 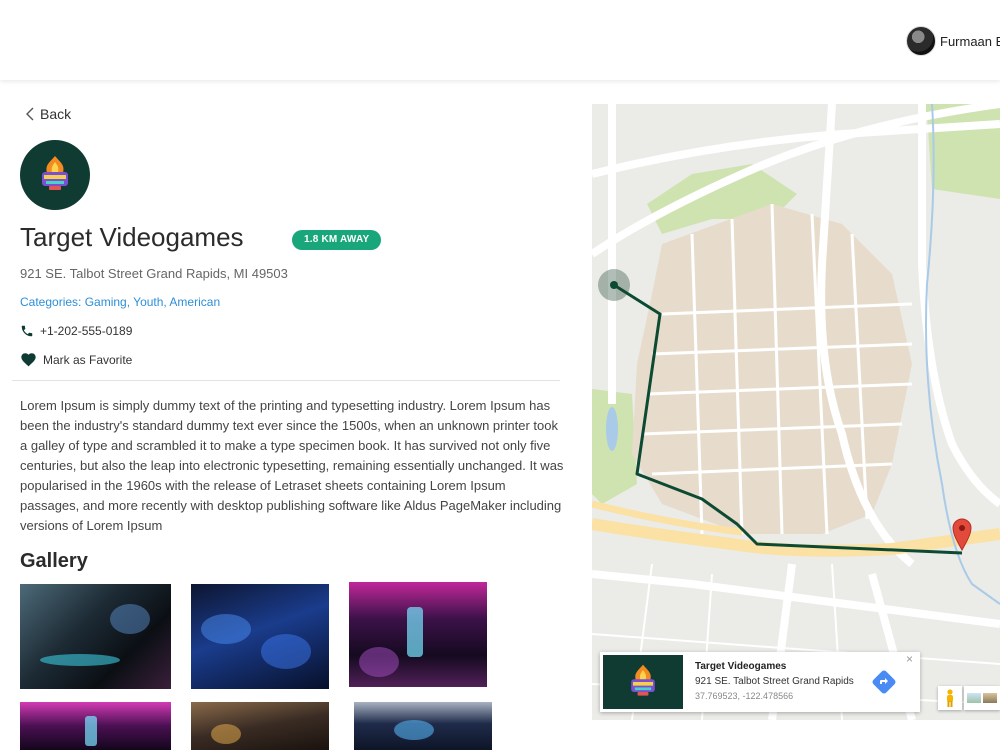 What do you see at coordinates (132, 237) in the screenshot?
I see `business-name: Target Videogames` at bounding box center [132, 237].